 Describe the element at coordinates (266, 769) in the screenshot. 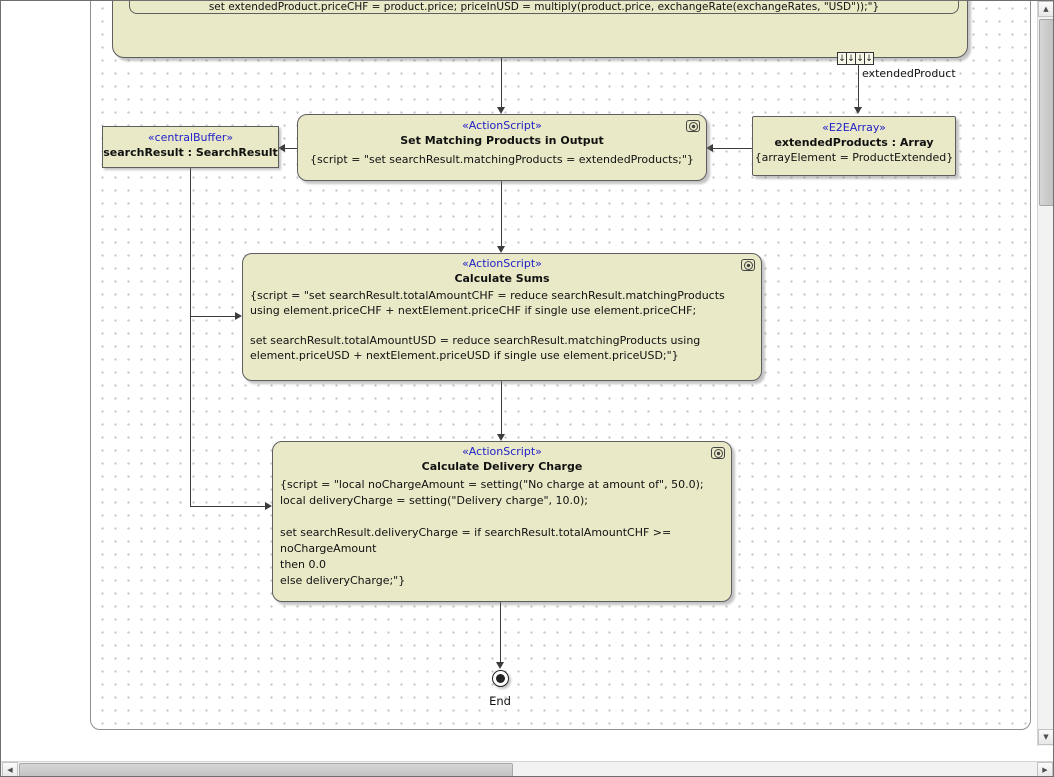

I see `horizontal-scrollbar-thumb` at that location.